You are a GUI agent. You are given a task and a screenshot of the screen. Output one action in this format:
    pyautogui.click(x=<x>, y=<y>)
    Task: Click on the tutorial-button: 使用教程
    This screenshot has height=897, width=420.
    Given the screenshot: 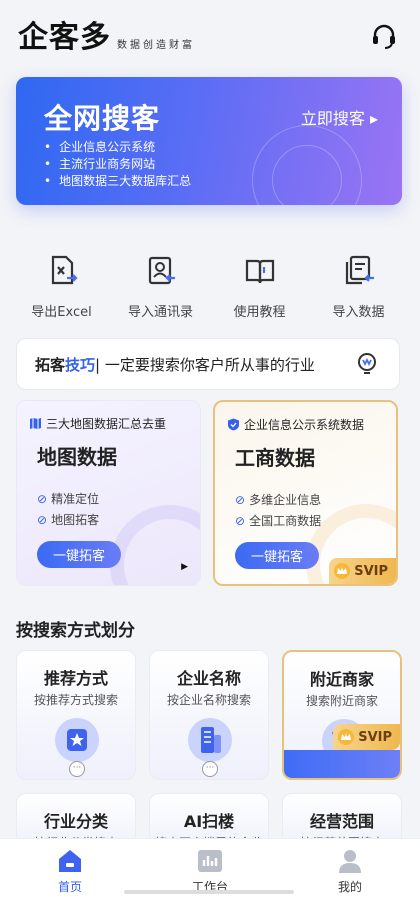 What is the action you would take?
    pyautogui.click(x=259, y=287)
    